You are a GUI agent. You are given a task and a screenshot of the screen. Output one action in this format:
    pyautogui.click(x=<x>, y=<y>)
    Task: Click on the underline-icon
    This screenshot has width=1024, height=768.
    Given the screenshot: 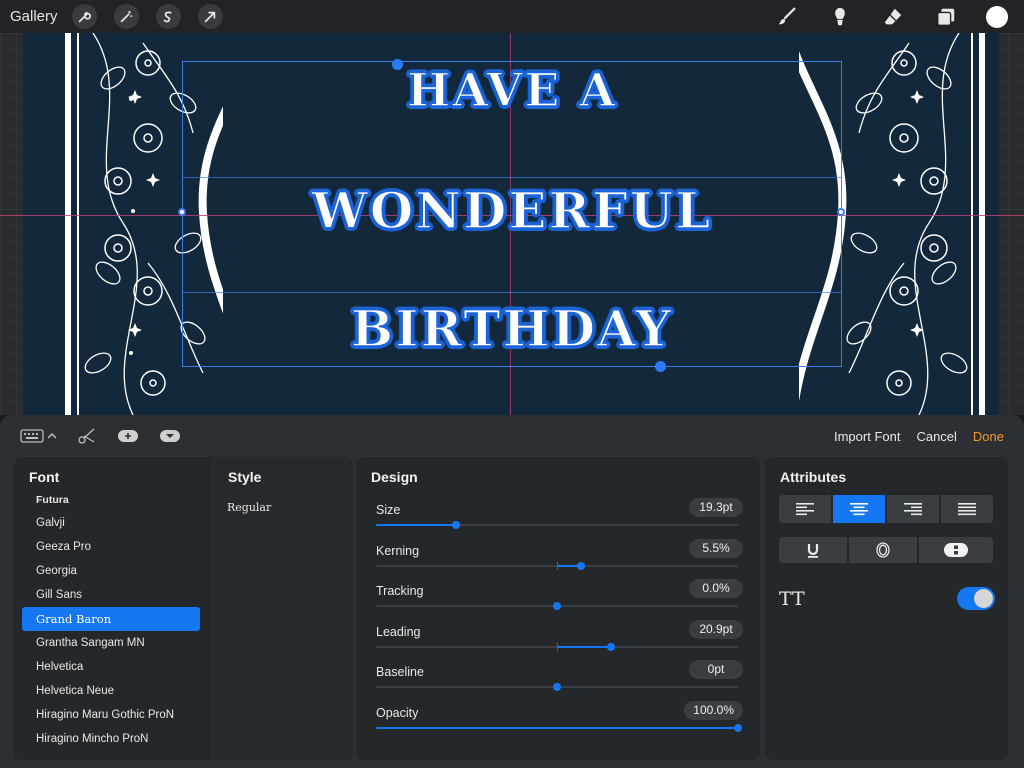 What is the action you would take?
    pyautogui.click(x=813, y=551)
    